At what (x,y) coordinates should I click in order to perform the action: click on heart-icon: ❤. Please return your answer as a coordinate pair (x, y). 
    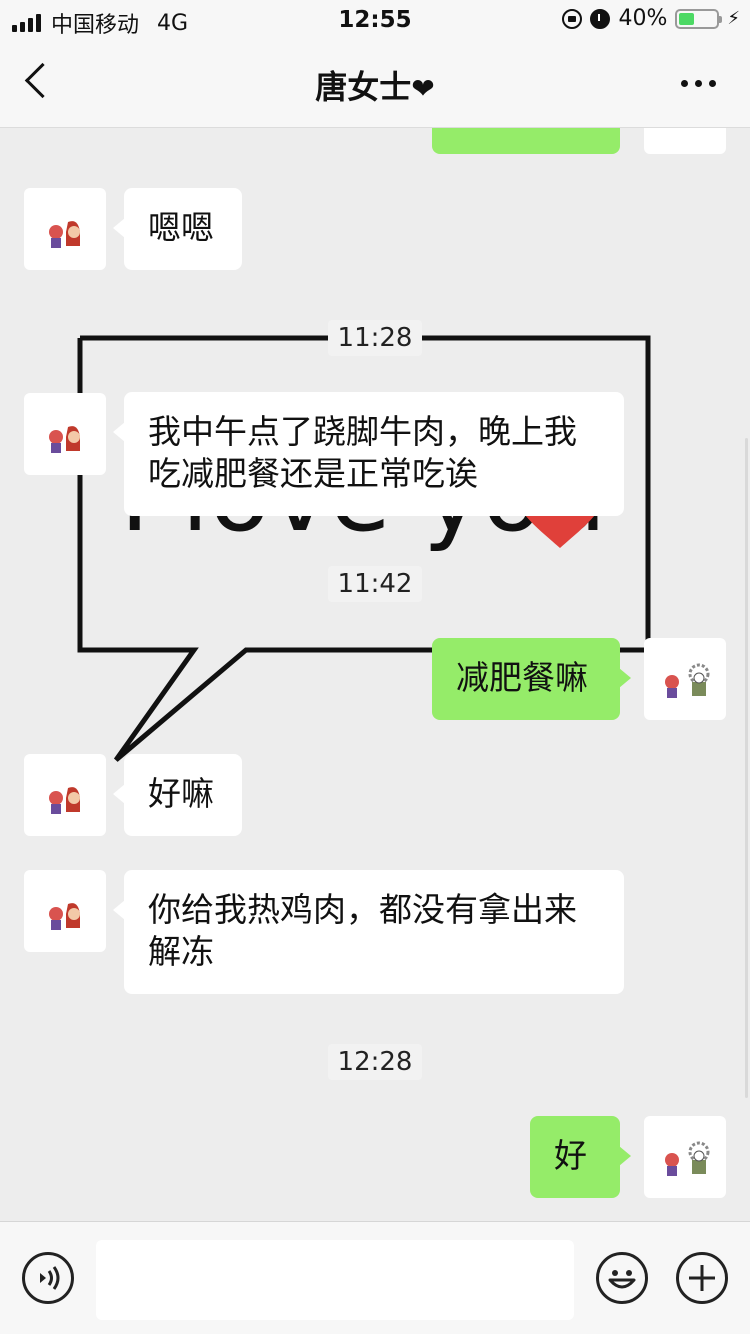
    Looking at the image, I should click on (423, 88).